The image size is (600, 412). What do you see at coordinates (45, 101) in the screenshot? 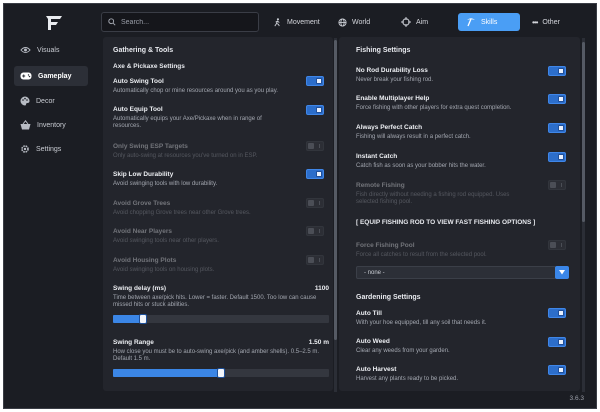
I see `sidebar-item-label: Decor` at bounding box center [45, 101].